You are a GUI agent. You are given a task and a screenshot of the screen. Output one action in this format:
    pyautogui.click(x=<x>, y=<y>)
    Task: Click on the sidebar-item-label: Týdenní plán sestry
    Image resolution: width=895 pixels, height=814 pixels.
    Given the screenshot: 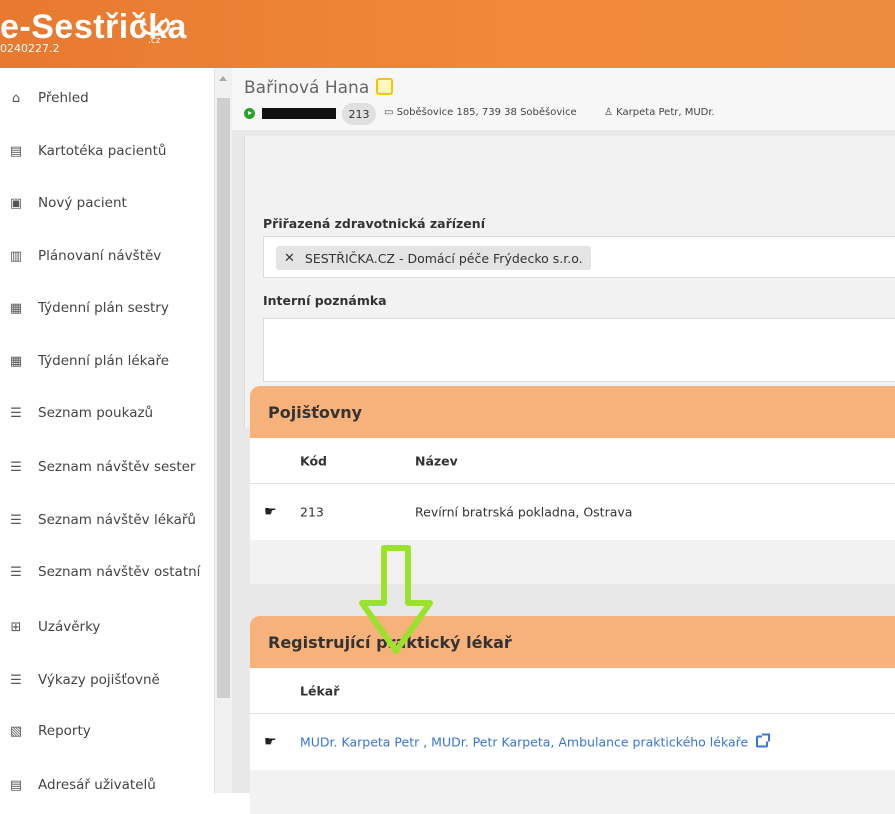 What is the action you would take?
    pyautogui.click(x=103, y=308)
    